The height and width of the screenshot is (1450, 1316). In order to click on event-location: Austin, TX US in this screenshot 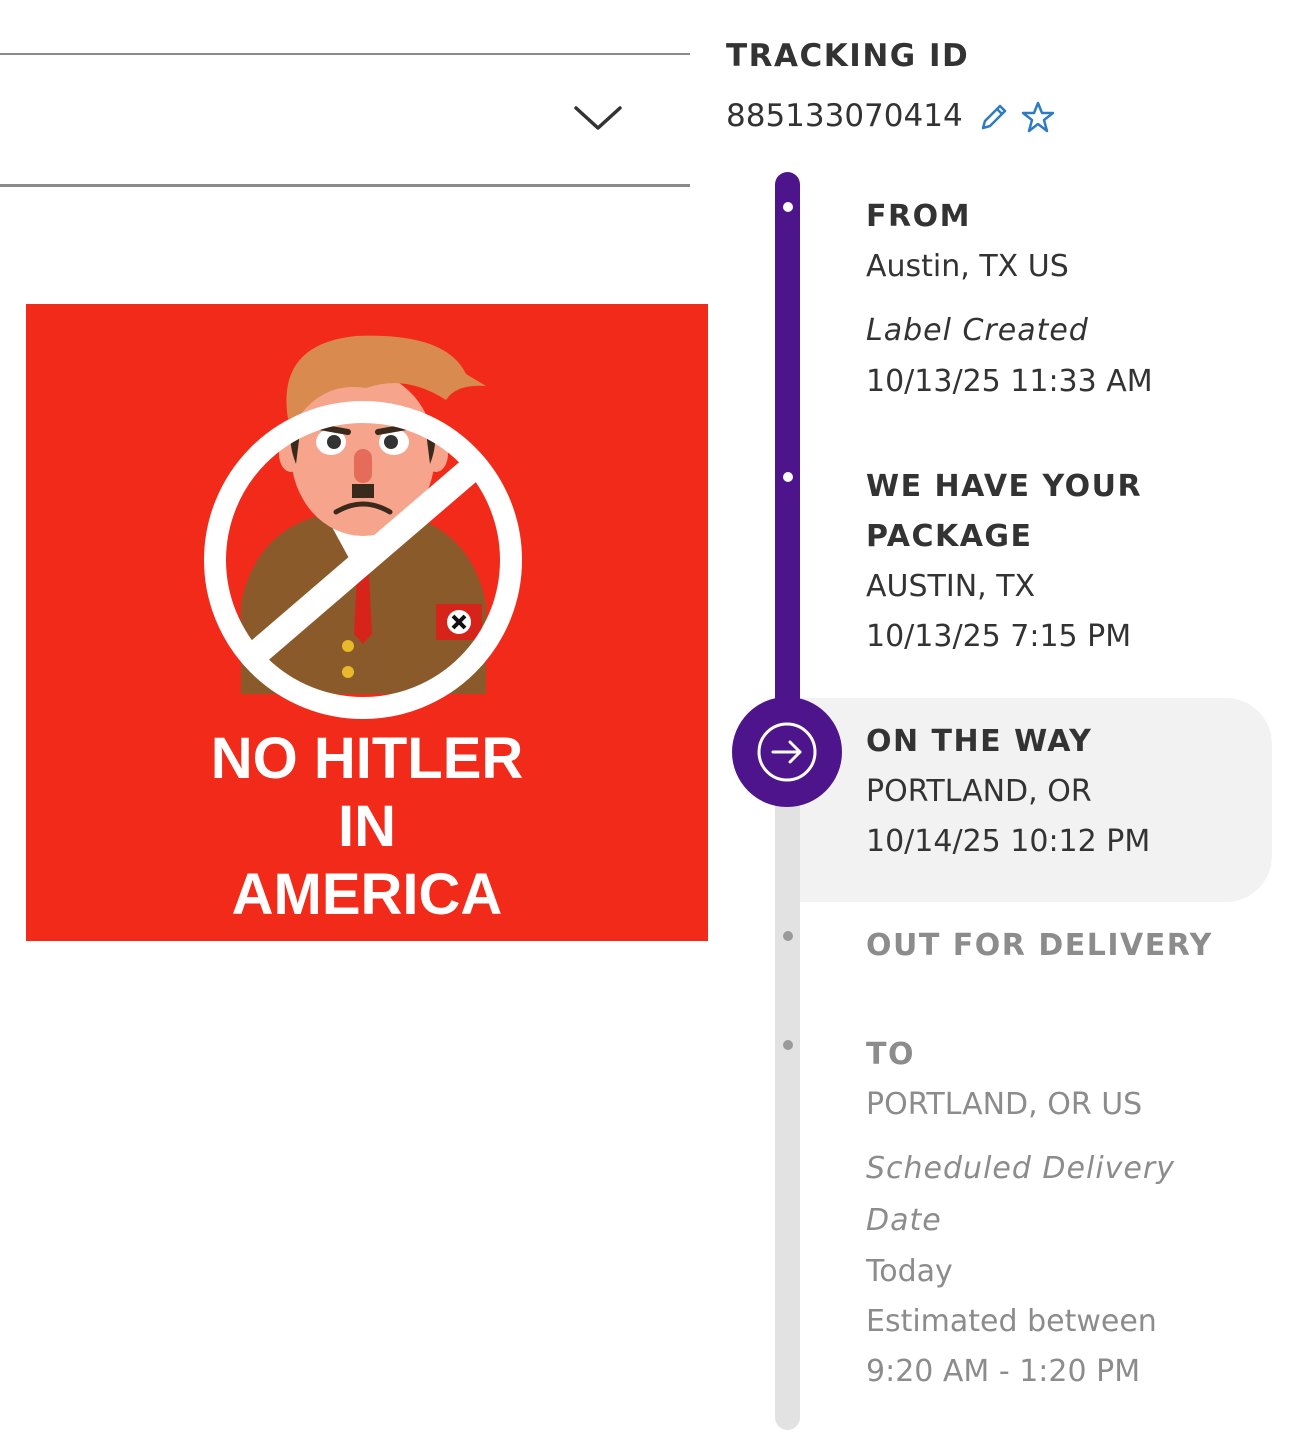, I will do `click(967, 266)`.